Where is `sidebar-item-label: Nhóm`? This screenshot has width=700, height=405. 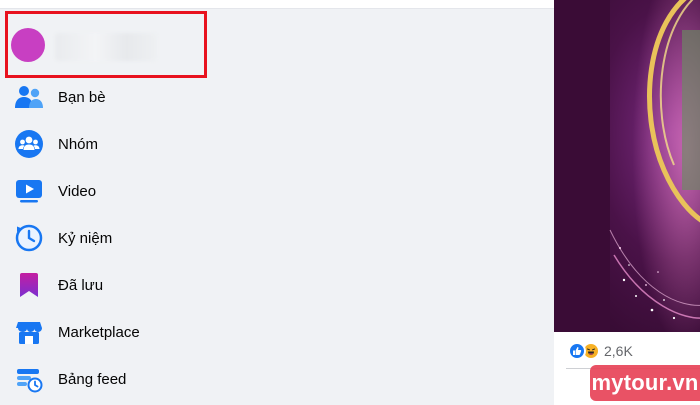 sidebar-item-label: Nhóm is located at coordinates (78, 144).